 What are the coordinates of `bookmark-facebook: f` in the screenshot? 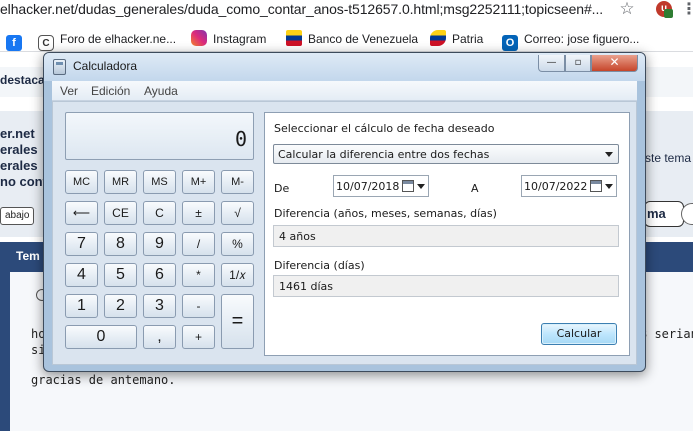 It's located at (17, 40).